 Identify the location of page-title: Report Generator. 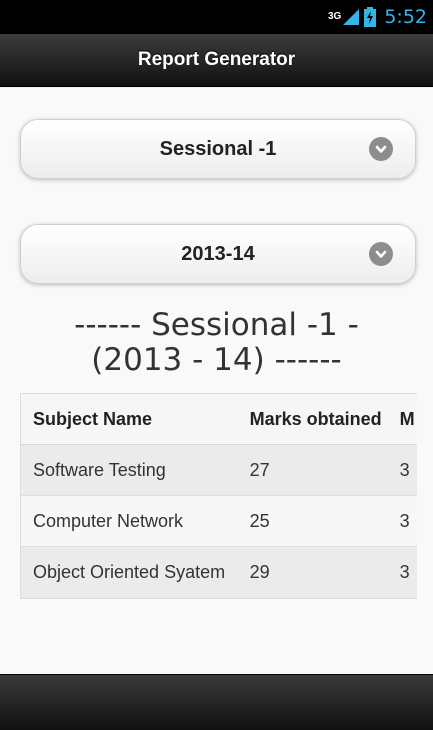
(216, 59).